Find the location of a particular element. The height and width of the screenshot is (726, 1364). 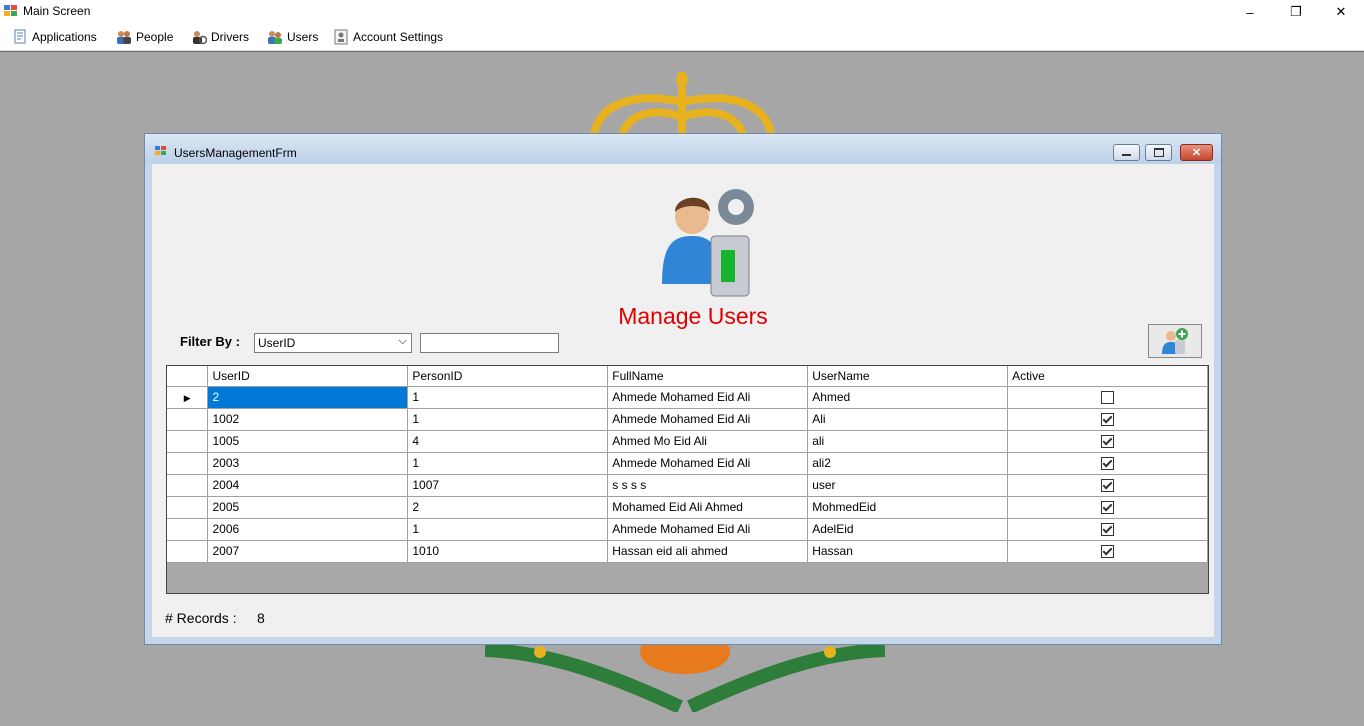

table-row: 2003 1 Ahmede Mohamed Eid Ali ali2 is located at coordinates (687, 463).